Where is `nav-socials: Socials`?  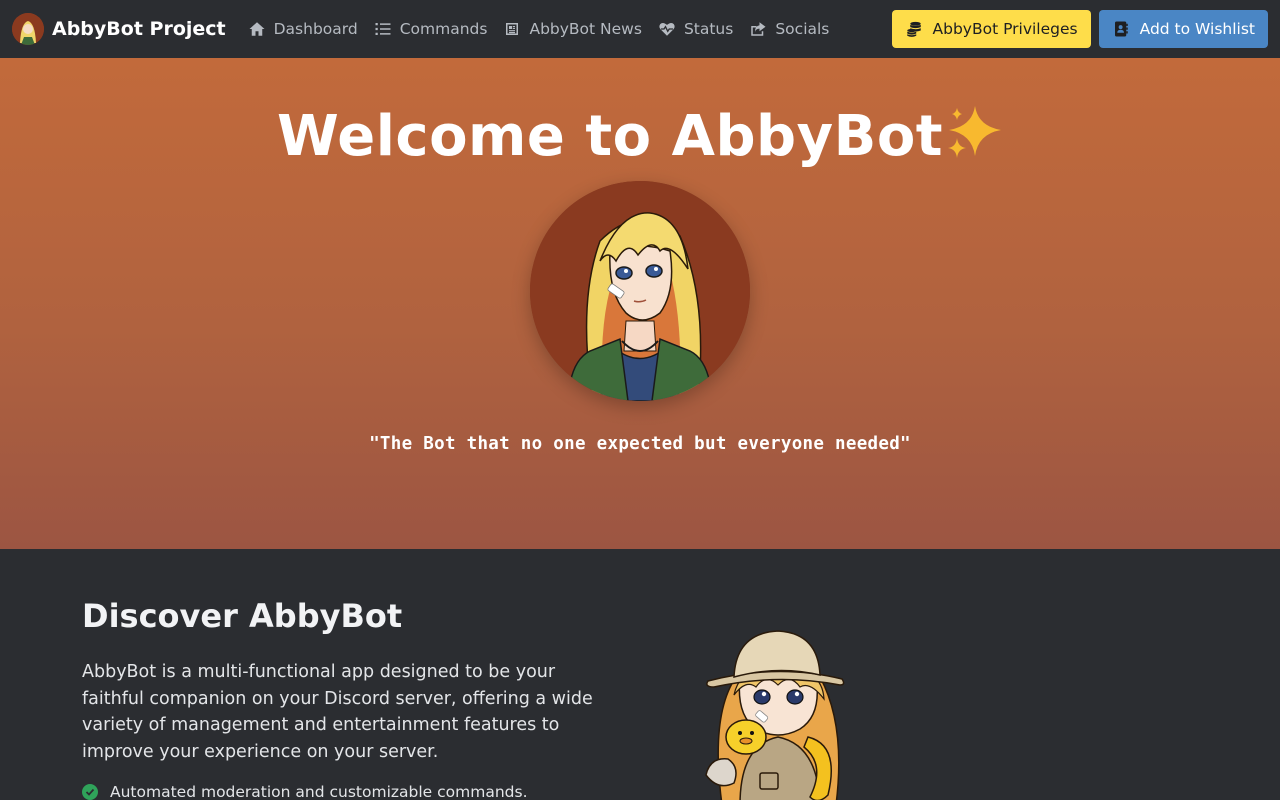 nav-socials: Socials is located at coordinates (789, 29).